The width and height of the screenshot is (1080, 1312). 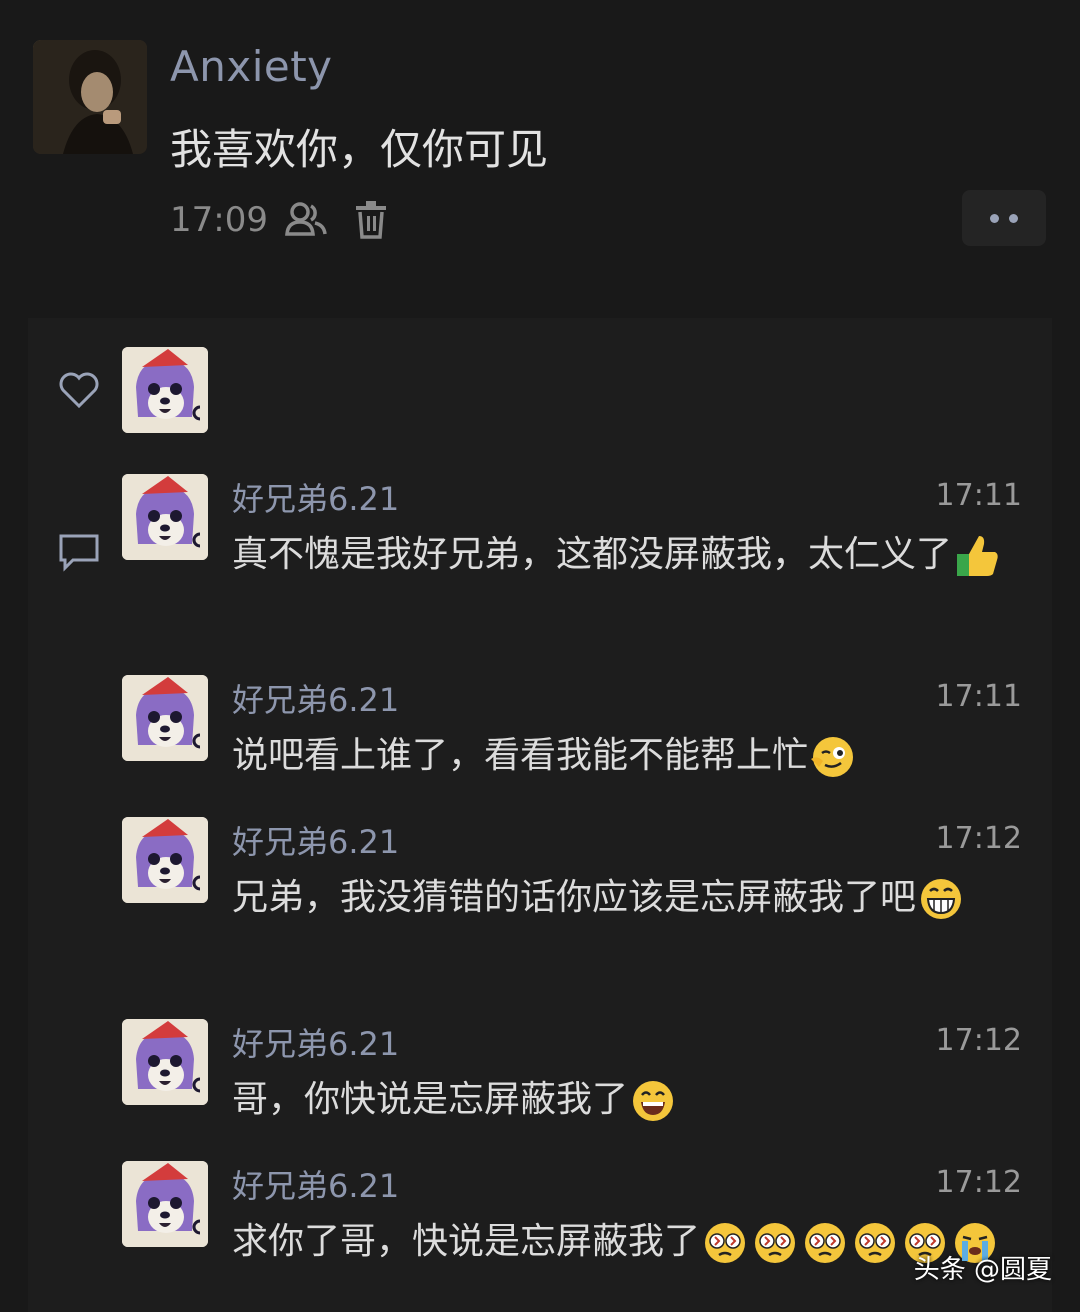 I want to click on post-text: 我喜欢你，仅你可见, so click(x=359, y=149).